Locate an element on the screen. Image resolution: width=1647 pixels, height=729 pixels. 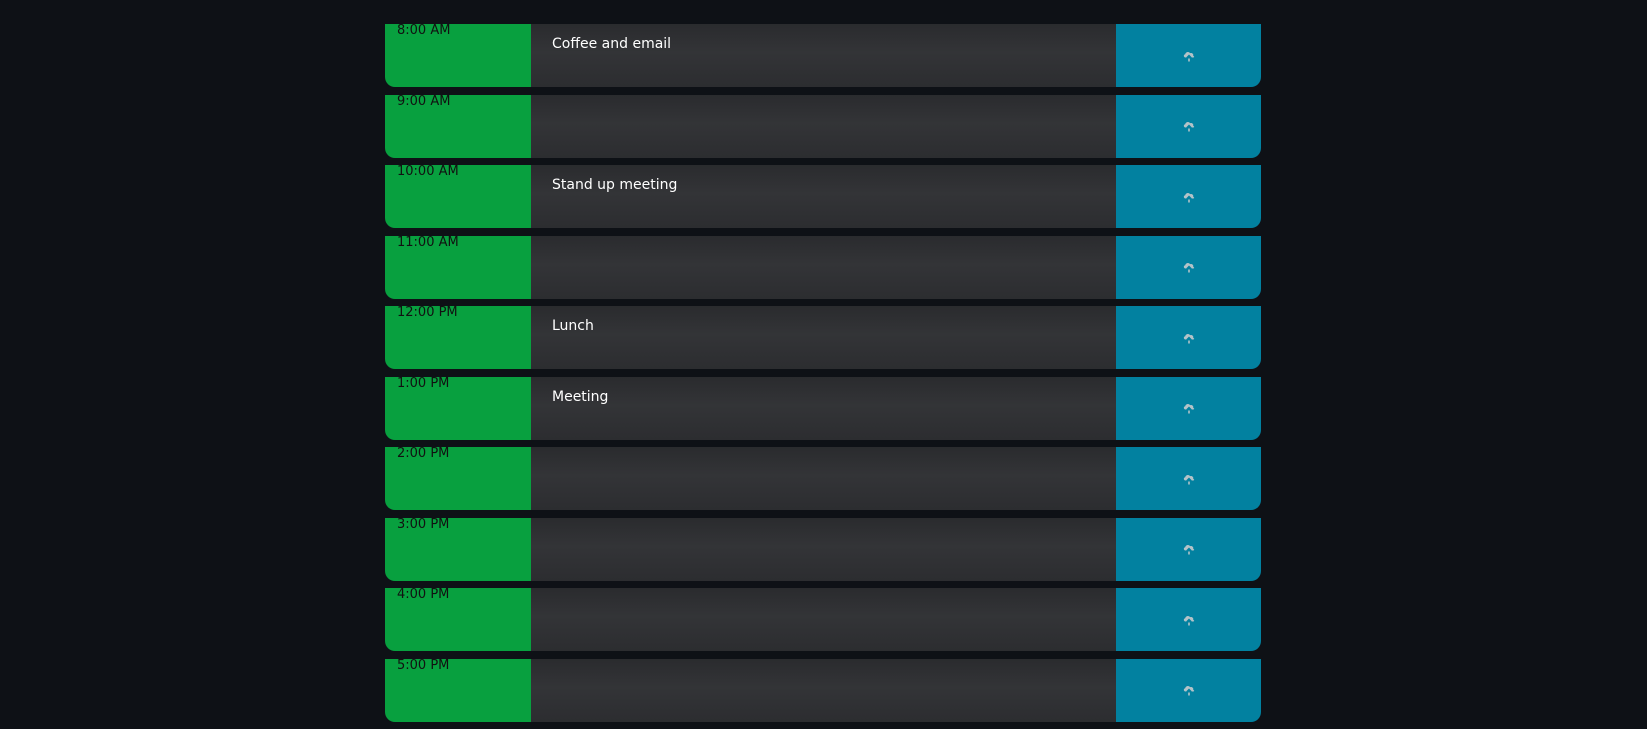
time-block-row: 8:00 AM is located at coordinates (823, 55).